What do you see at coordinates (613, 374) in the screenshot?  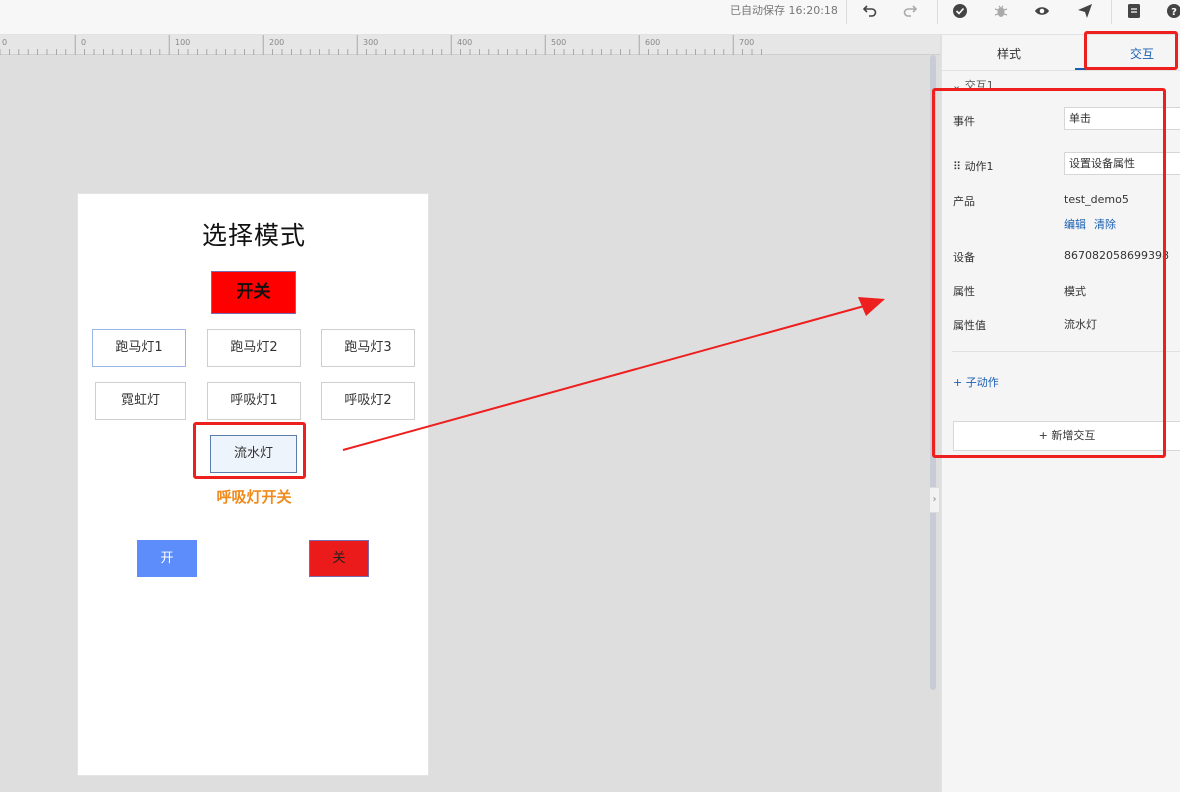 I see `annotation-arrow` at bounding box center [613, 374].